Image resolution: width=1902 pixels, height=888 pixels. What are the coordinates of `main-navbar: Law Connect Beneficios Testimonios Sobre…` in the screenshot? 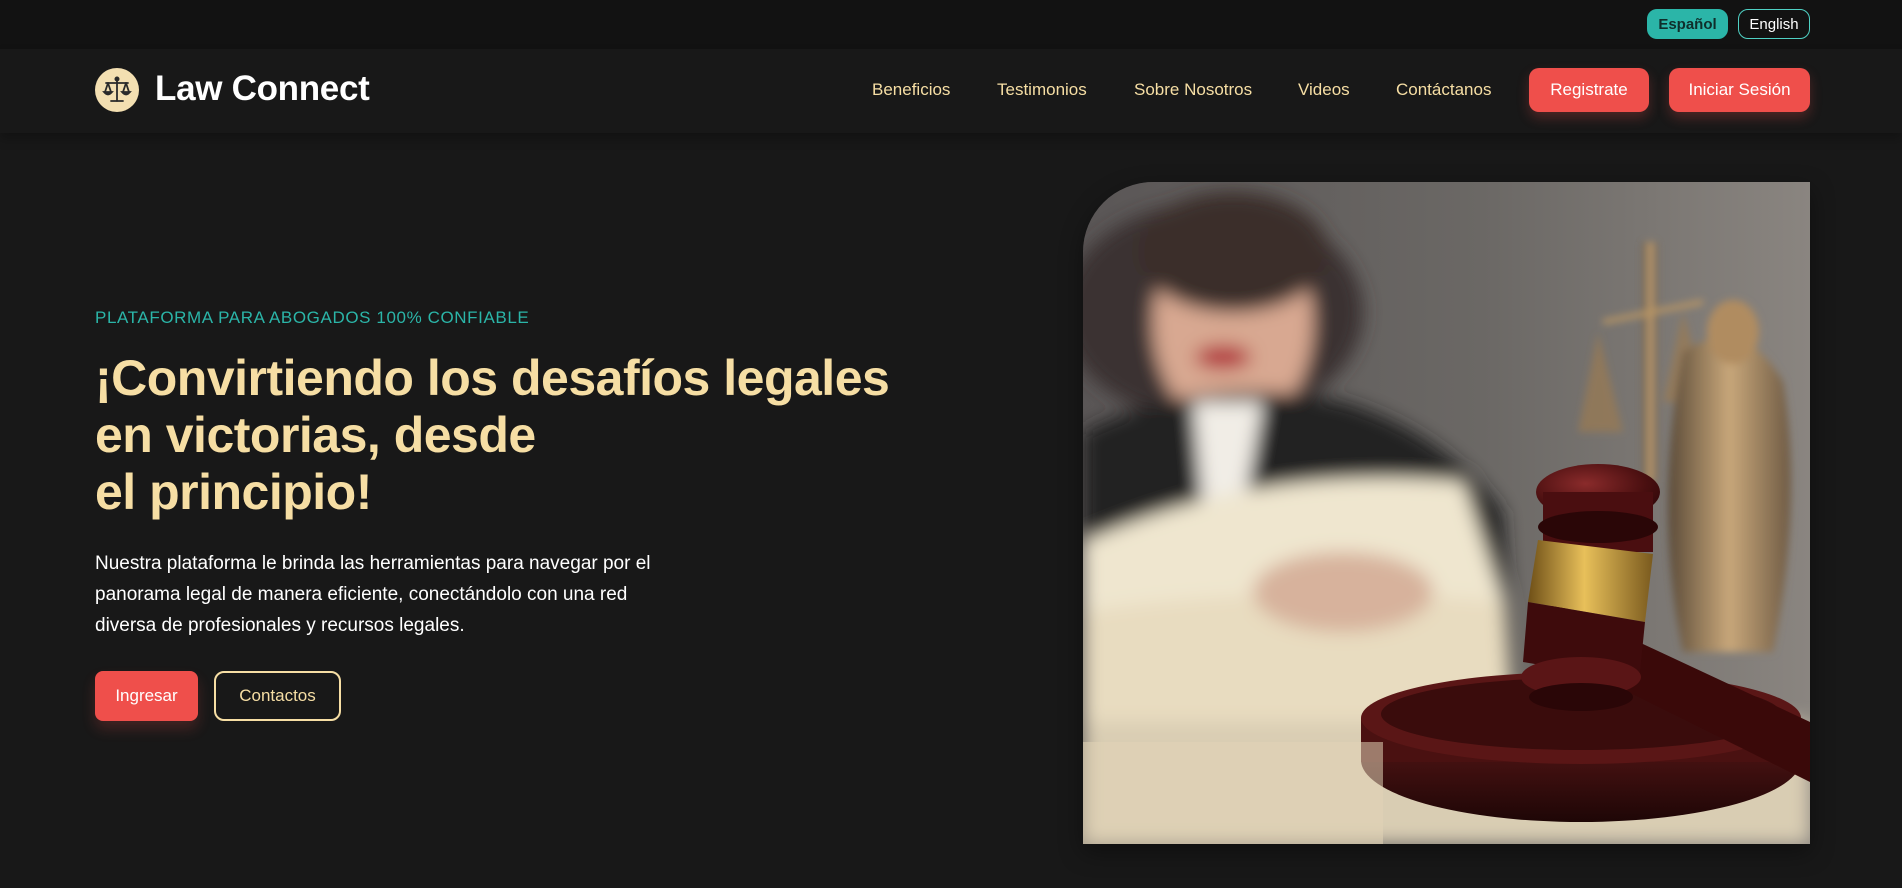 It's located at (951, 91).